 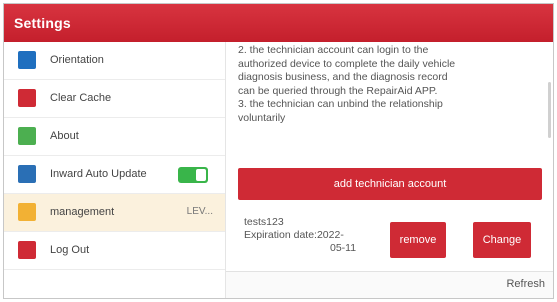 I want to click on add-technician-account-button: add technician account, so click(x=390, y=184).